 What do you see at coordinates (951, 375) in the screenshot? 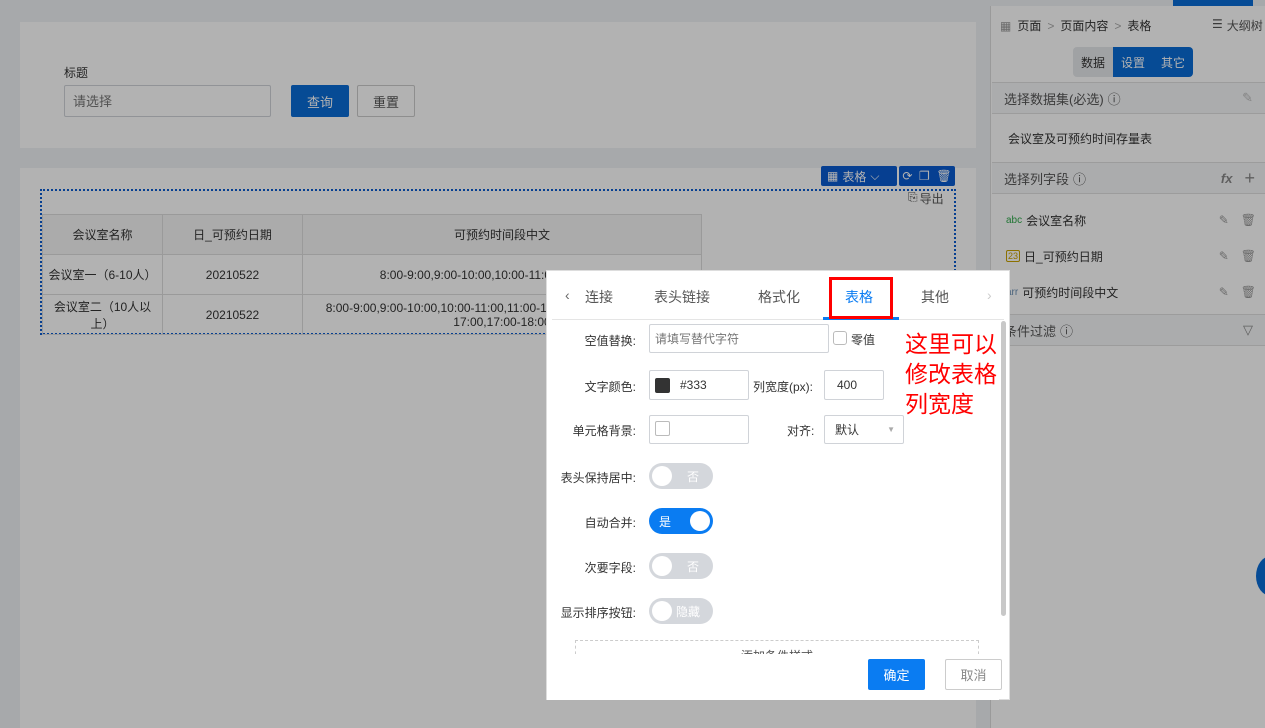
I see `annotation-text: 这里可以修改表格列宽度` at bounding box center [951, 375].